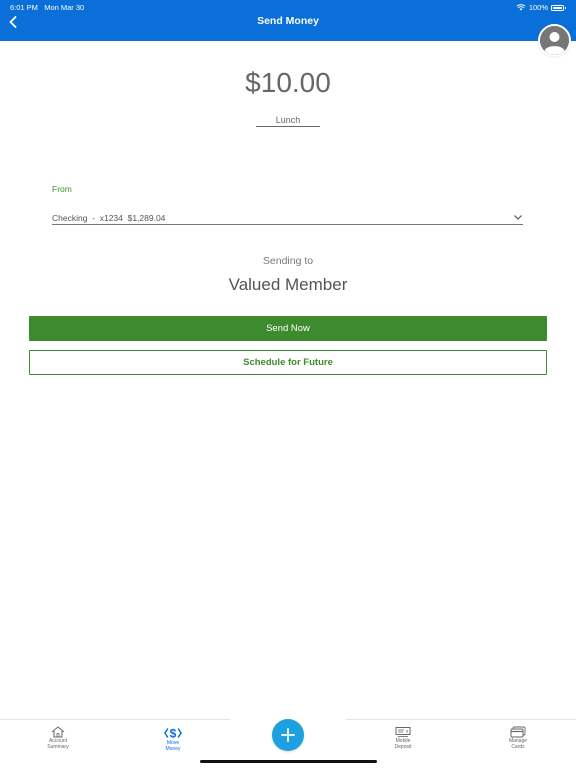 The width and height of the screenshot is (576, 768). I want to click on status-indicators: 100%, so click(541, 7).